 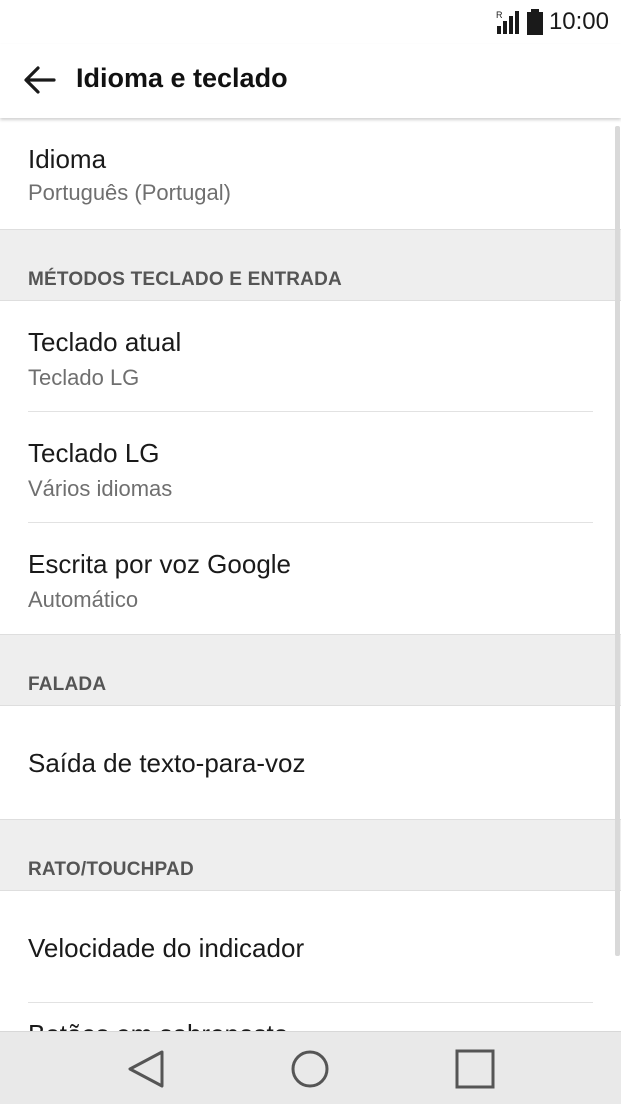 I want to click on list-item-current-keyboard: Teclado atual Teclado LG, so click(x=310, y=356).